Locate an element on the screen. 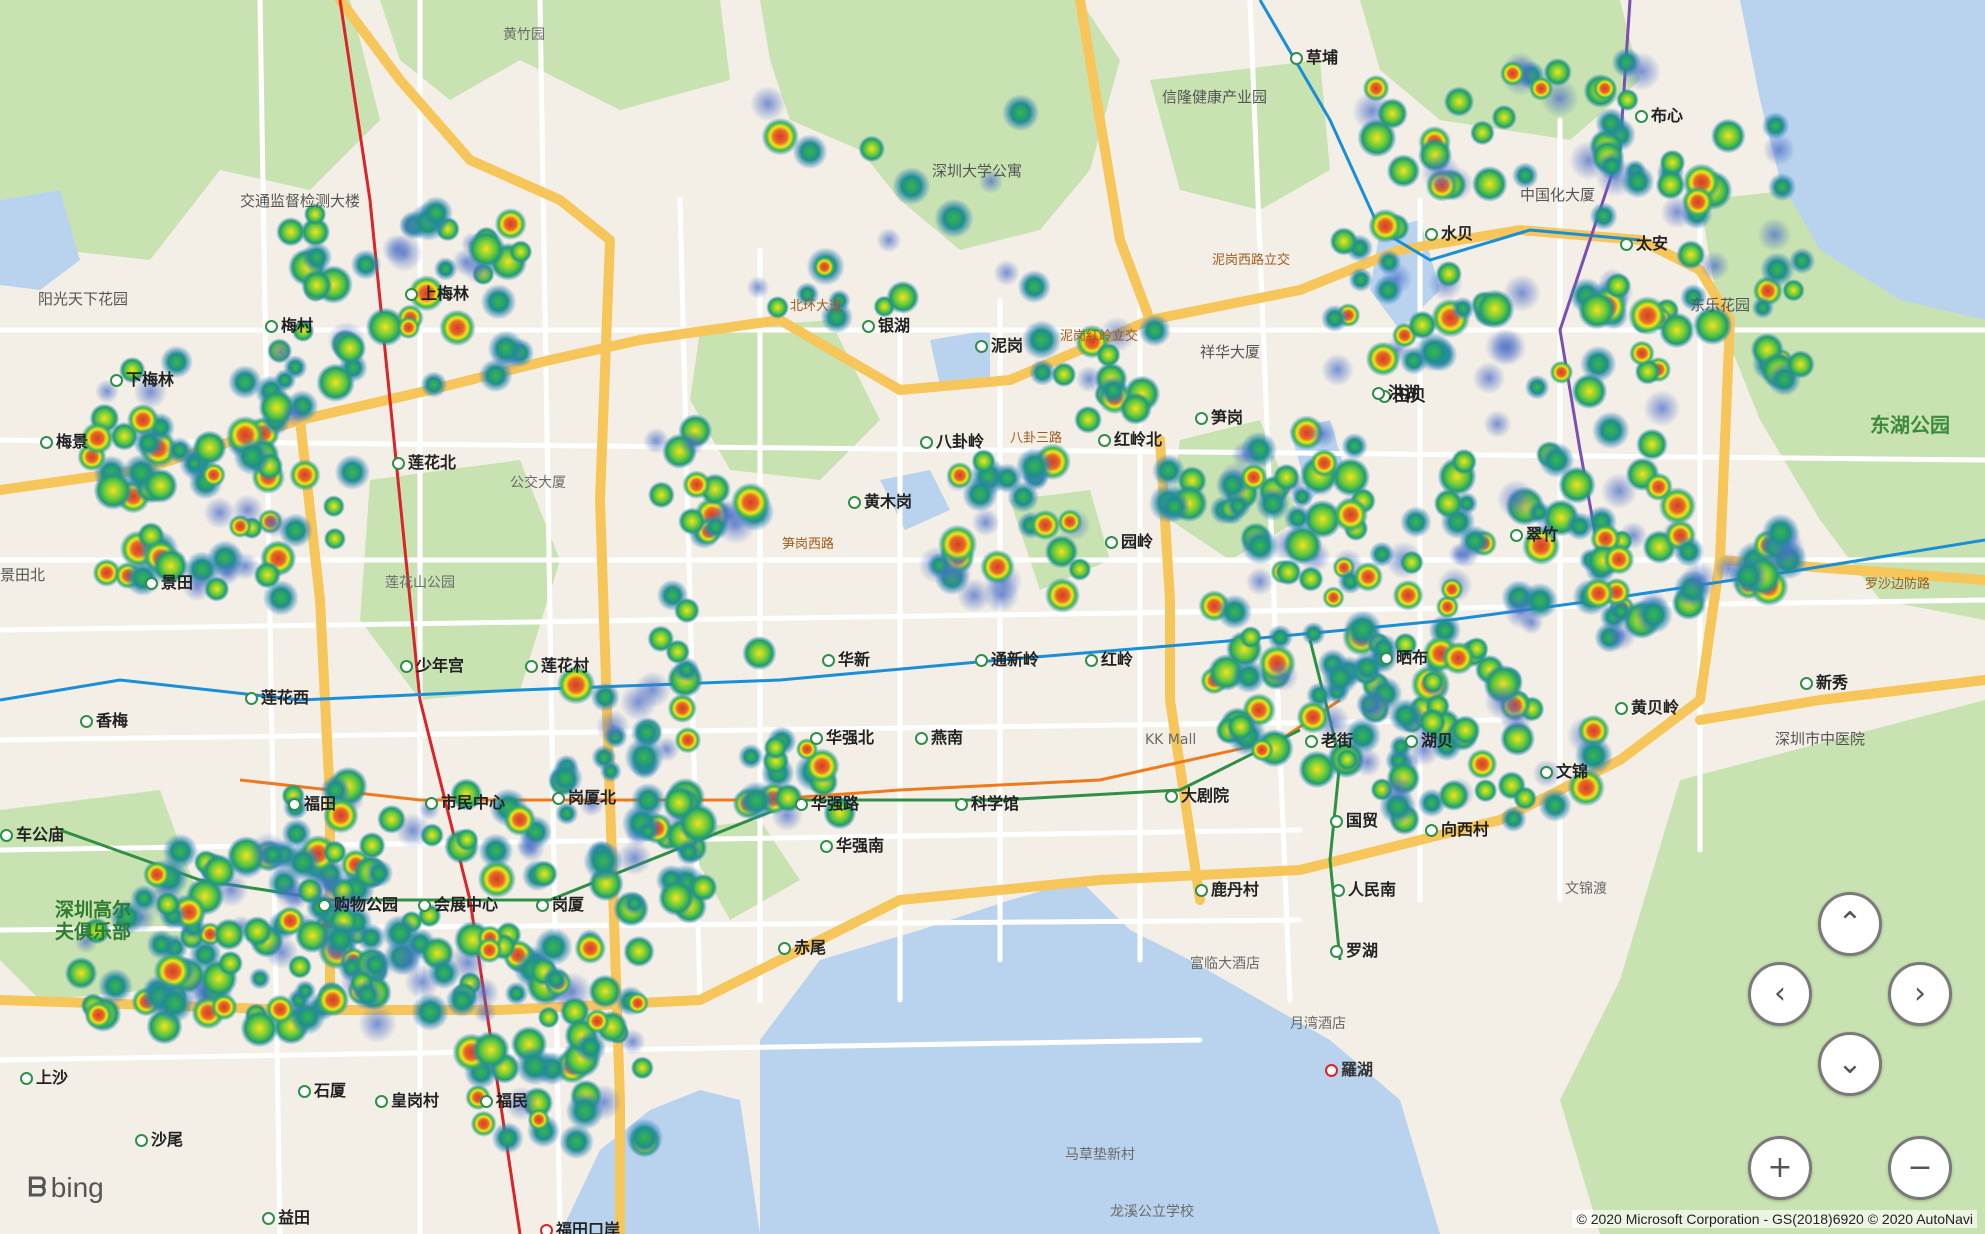 This screenshot has height=1234, width=1985. station-label-shiminzhongxin: 市民中心 is located at coordinates (465, 803).